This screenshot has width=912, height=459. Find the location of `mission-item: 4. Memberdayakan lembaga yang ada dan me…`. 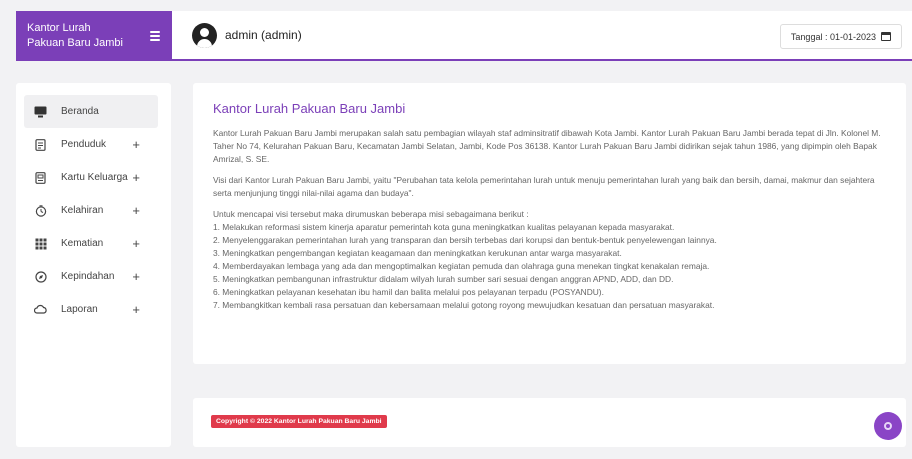

mission-item: 4. Memberdayakan lembaga yang ada dan me… is located at coordinates (461, 266).